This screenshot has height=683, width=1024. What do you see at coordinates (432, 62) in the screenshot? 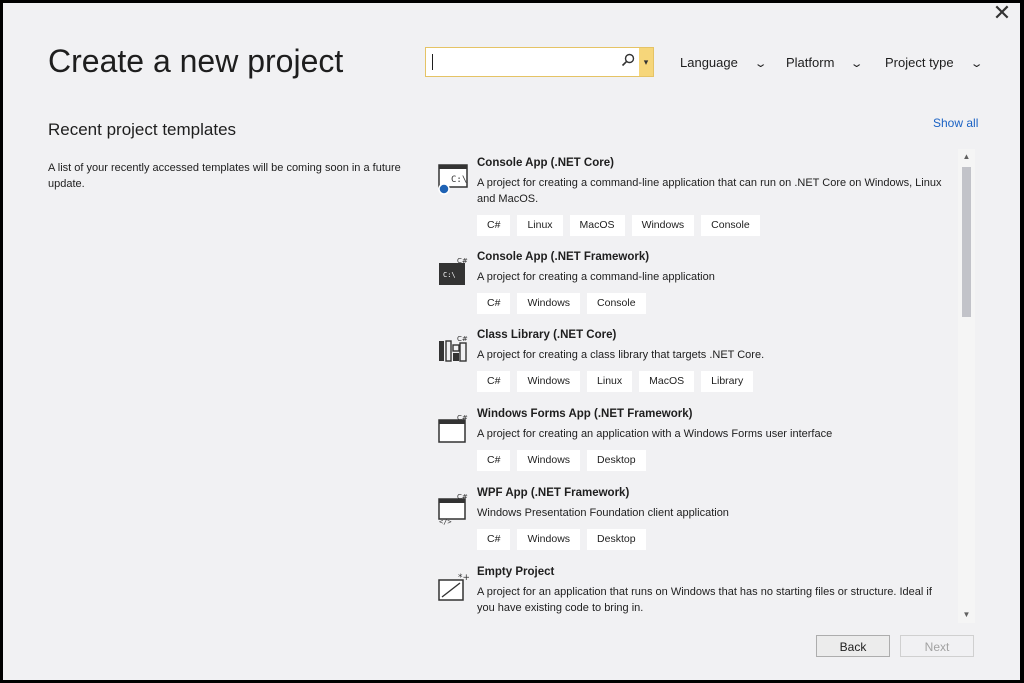
I see `text-cursor` at bounding box center [432, 62].